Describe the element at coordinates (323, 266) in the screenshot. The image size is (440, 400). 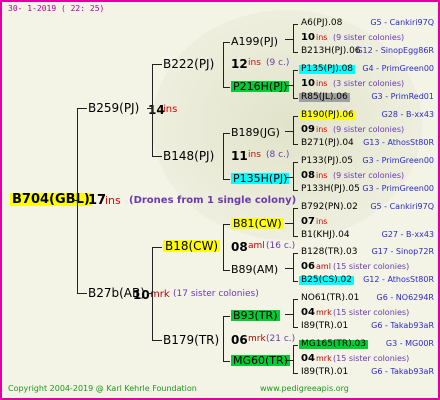
I see `row-unit: aml` at that location.